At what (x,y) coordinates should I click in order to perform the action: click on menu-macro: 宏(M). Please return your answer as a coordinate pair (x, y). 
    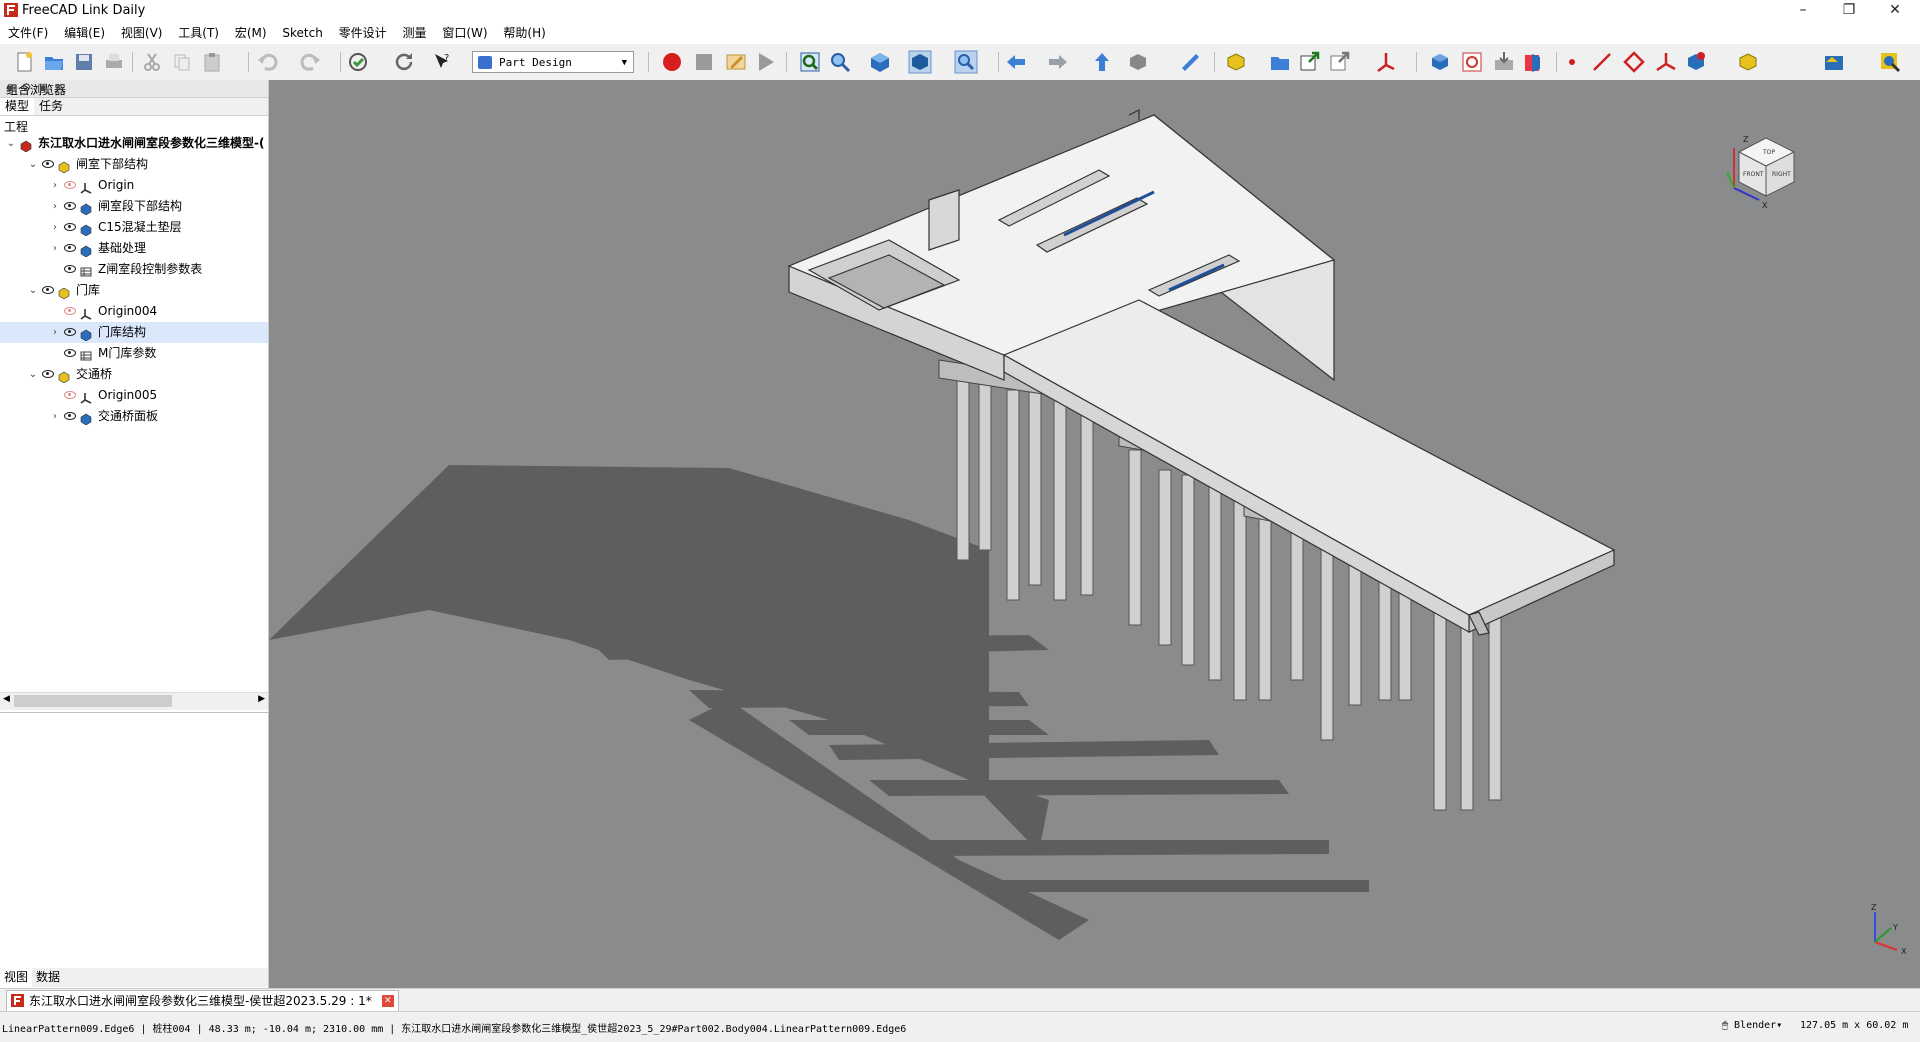
    Looking at the image, I should click on (251, 33).